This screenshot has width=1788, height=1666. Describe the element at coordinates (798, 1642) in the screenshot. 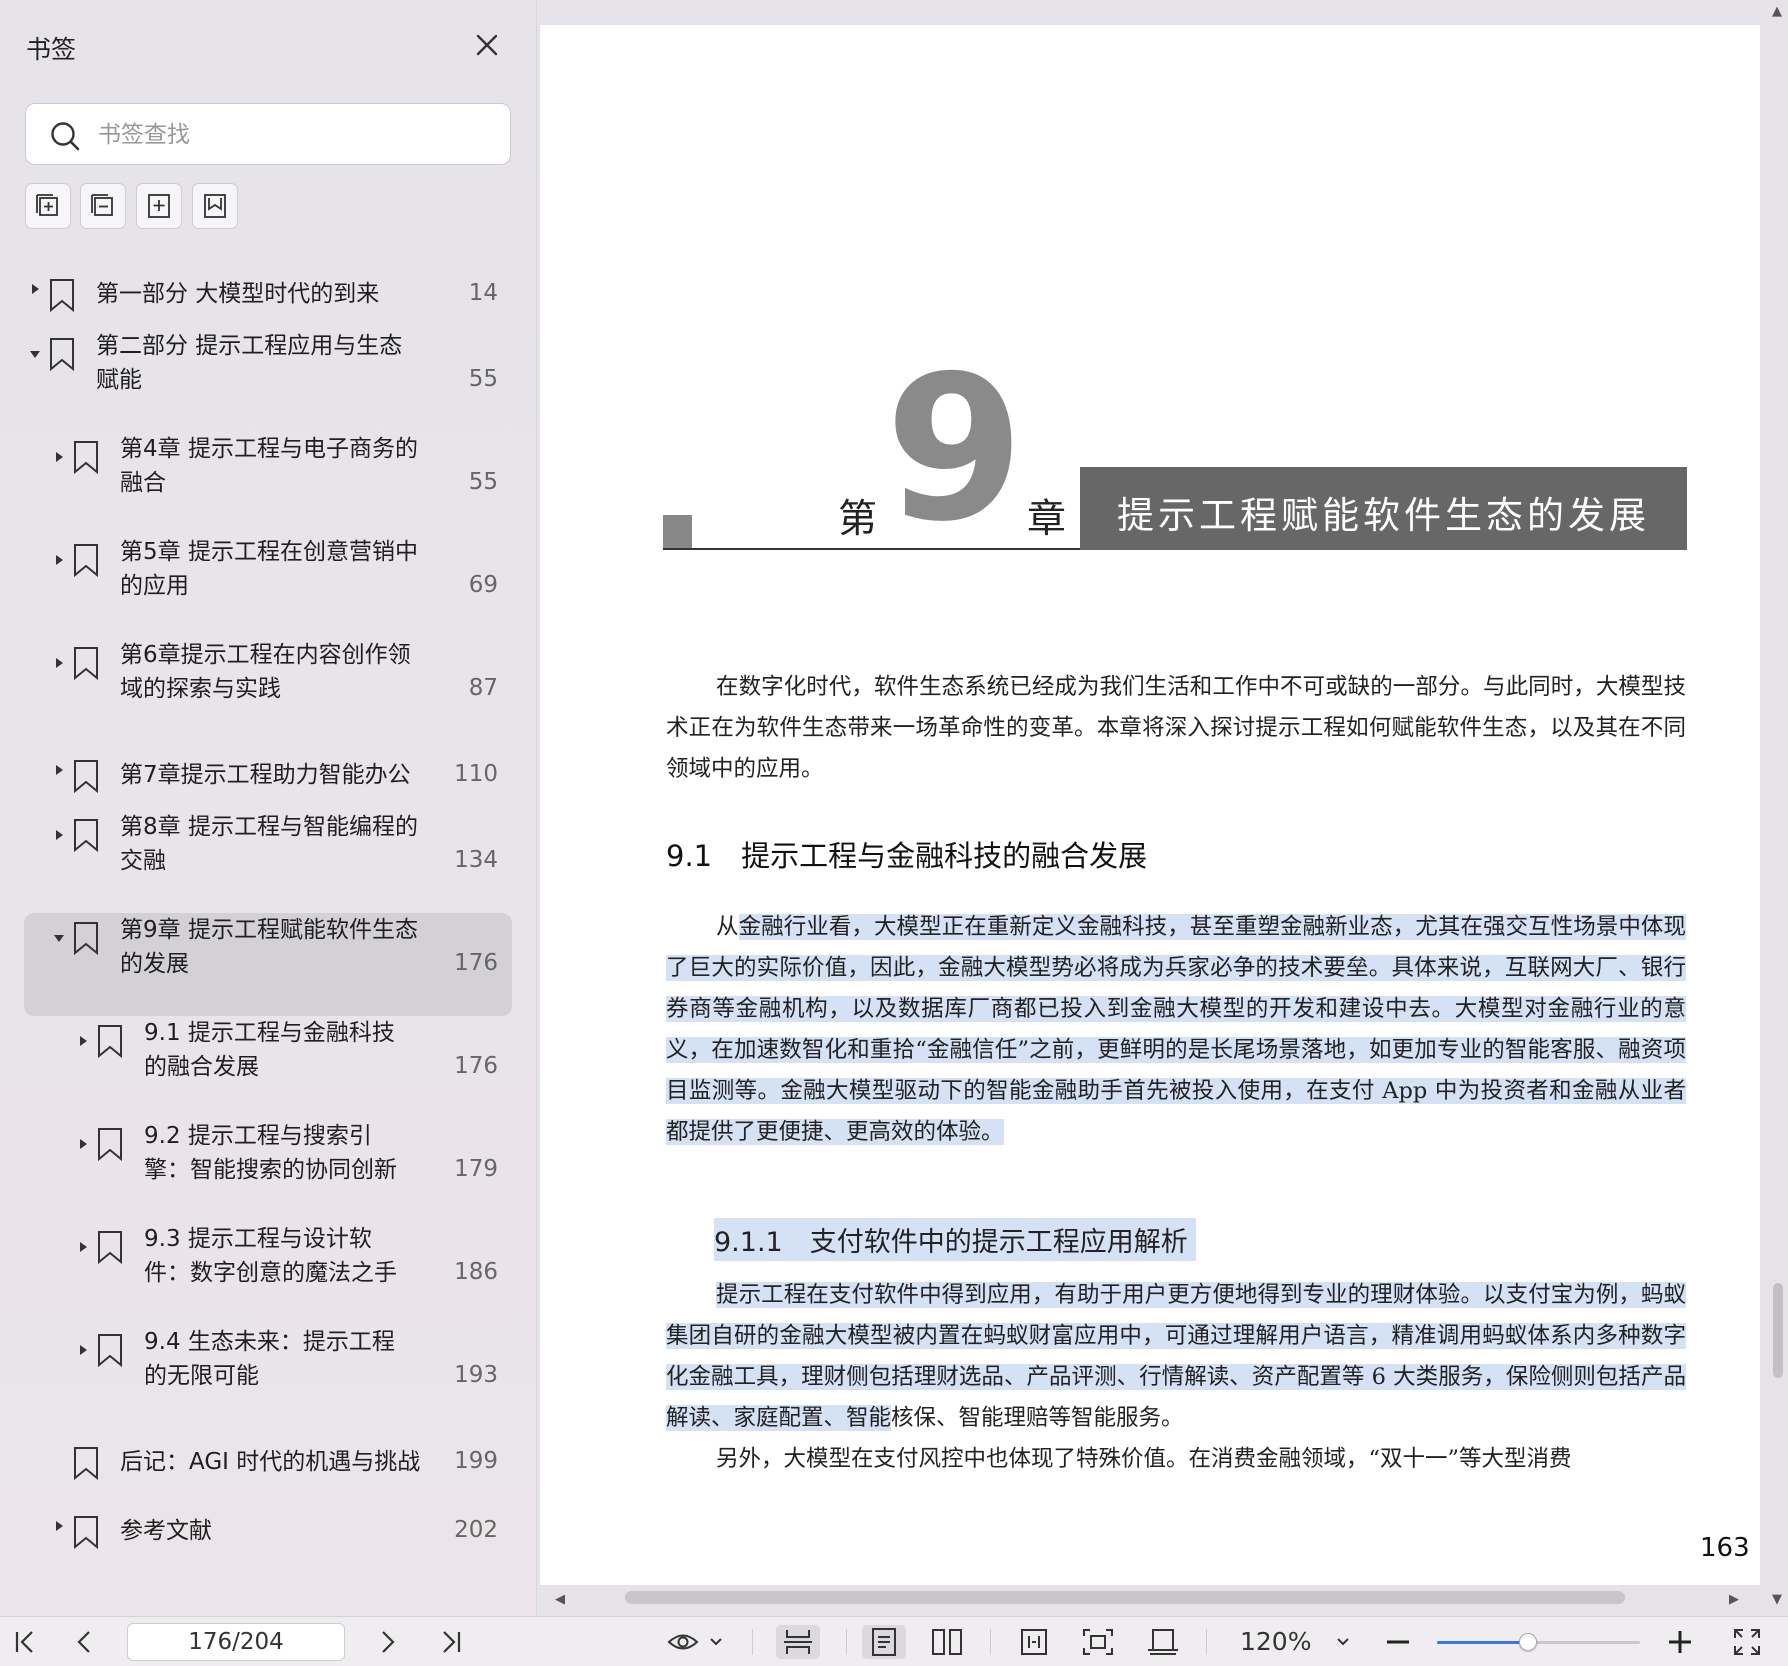

I see `continuous-scroll-button` at that location.